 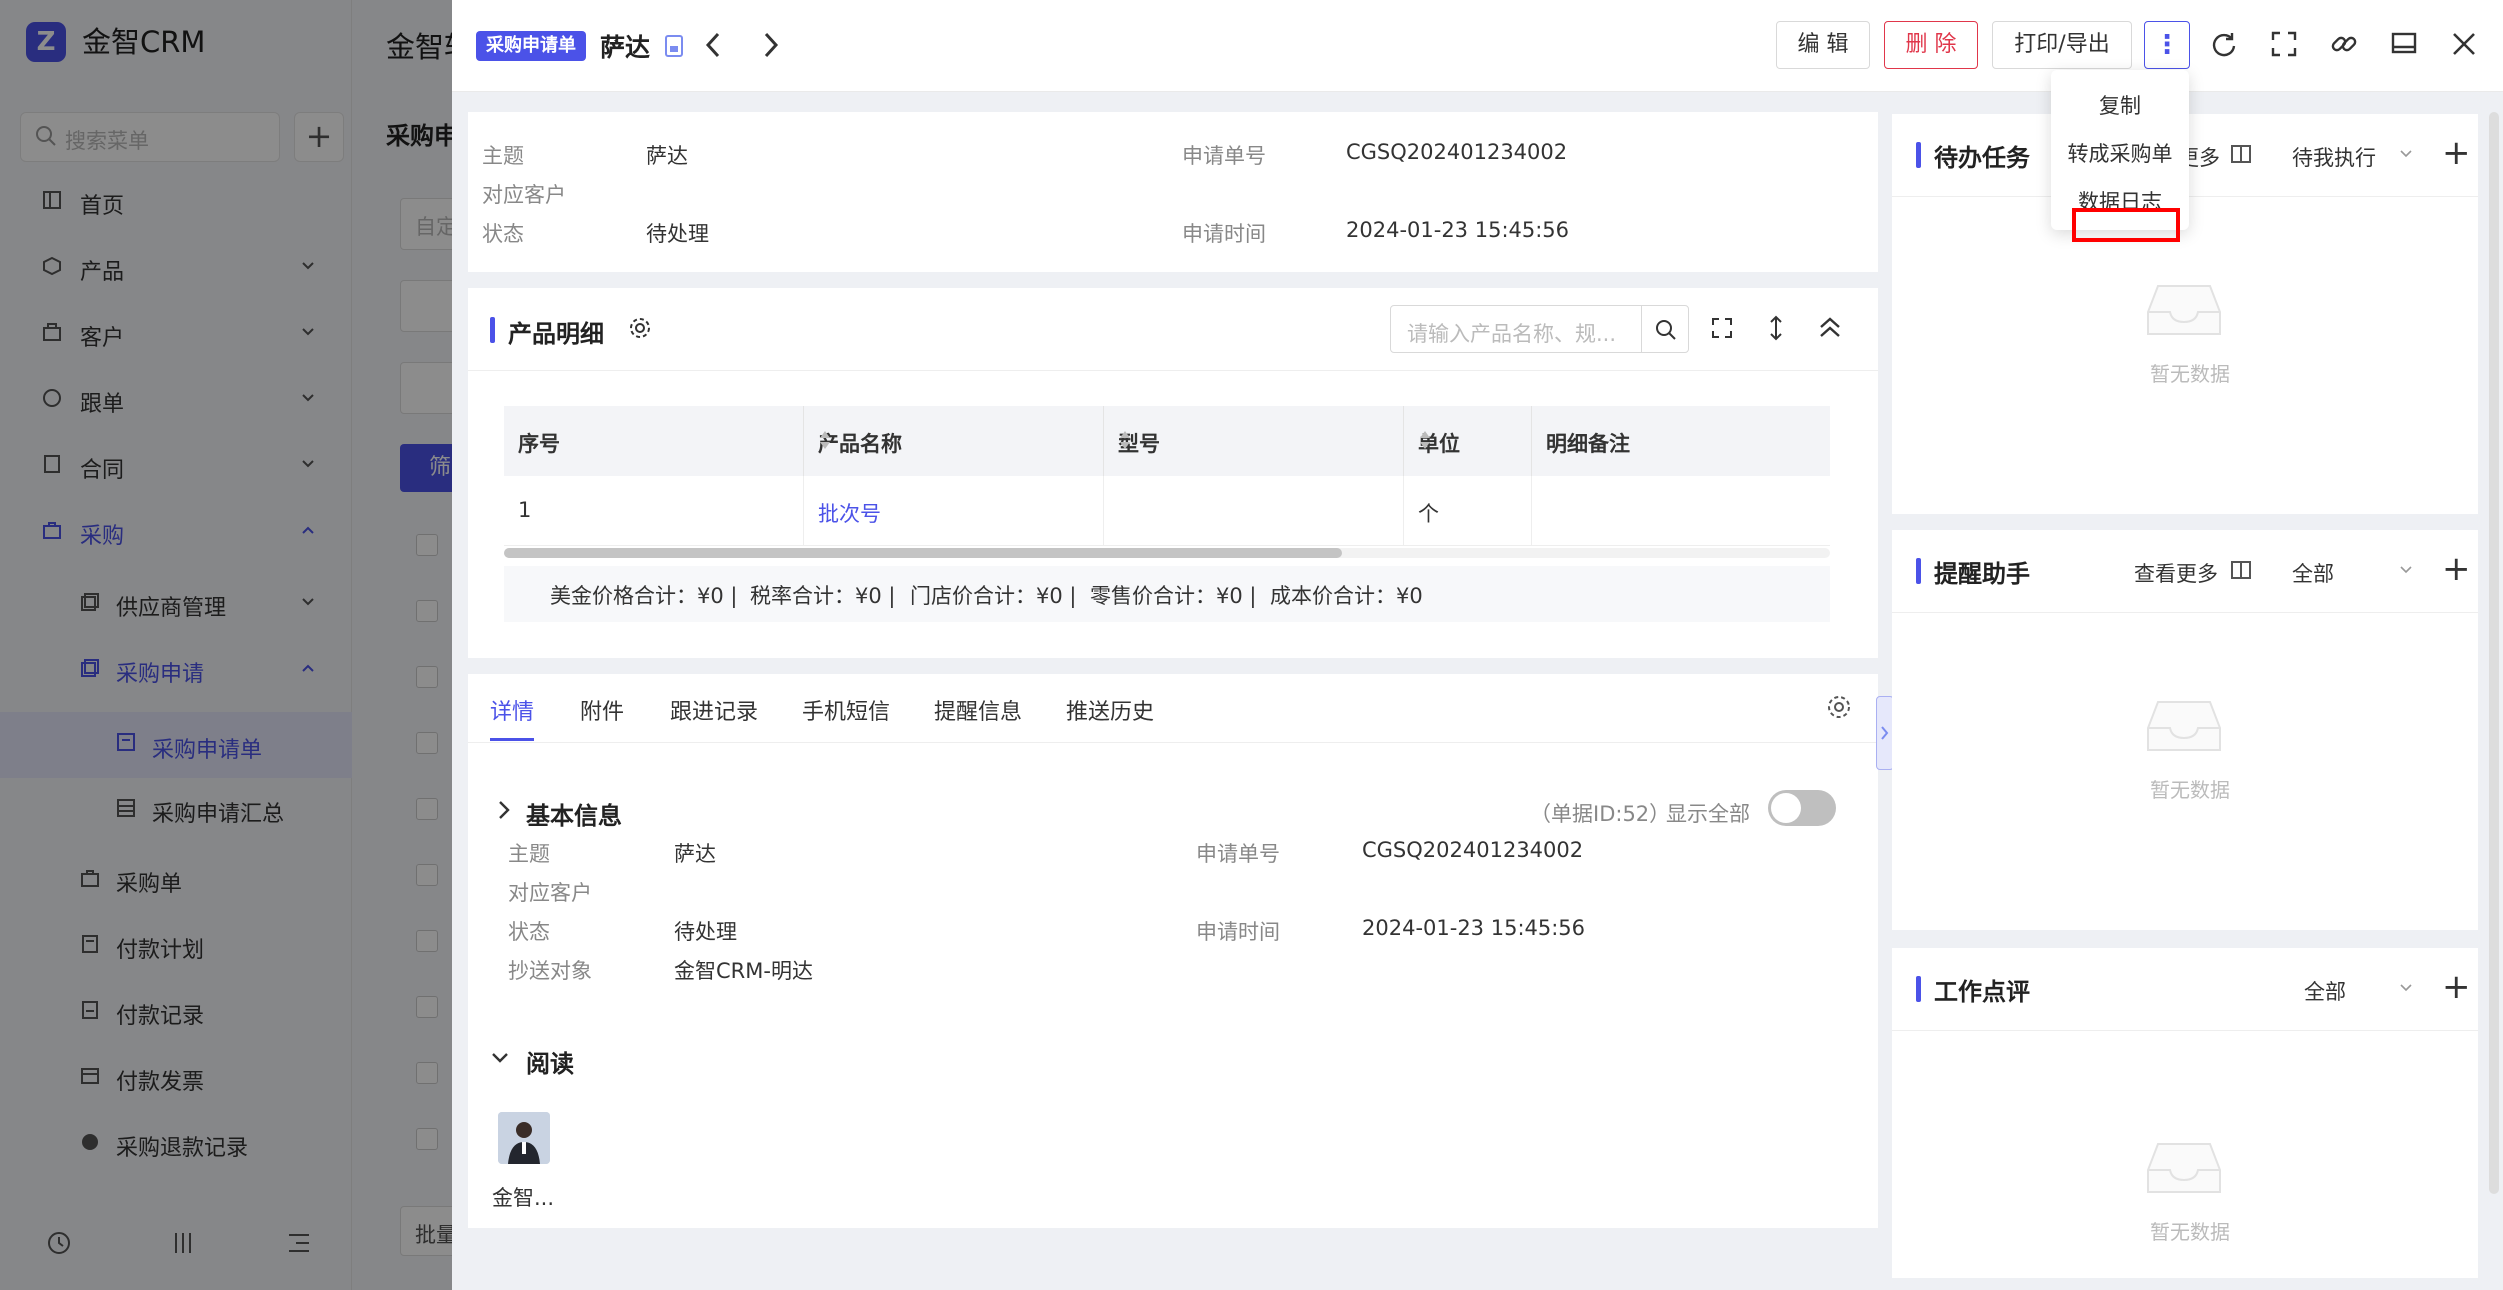 What do you see at coordinates (1823, 45) in the screenshot?
I see `edit-button: 编 辑` at bounding box center [1823, 45].